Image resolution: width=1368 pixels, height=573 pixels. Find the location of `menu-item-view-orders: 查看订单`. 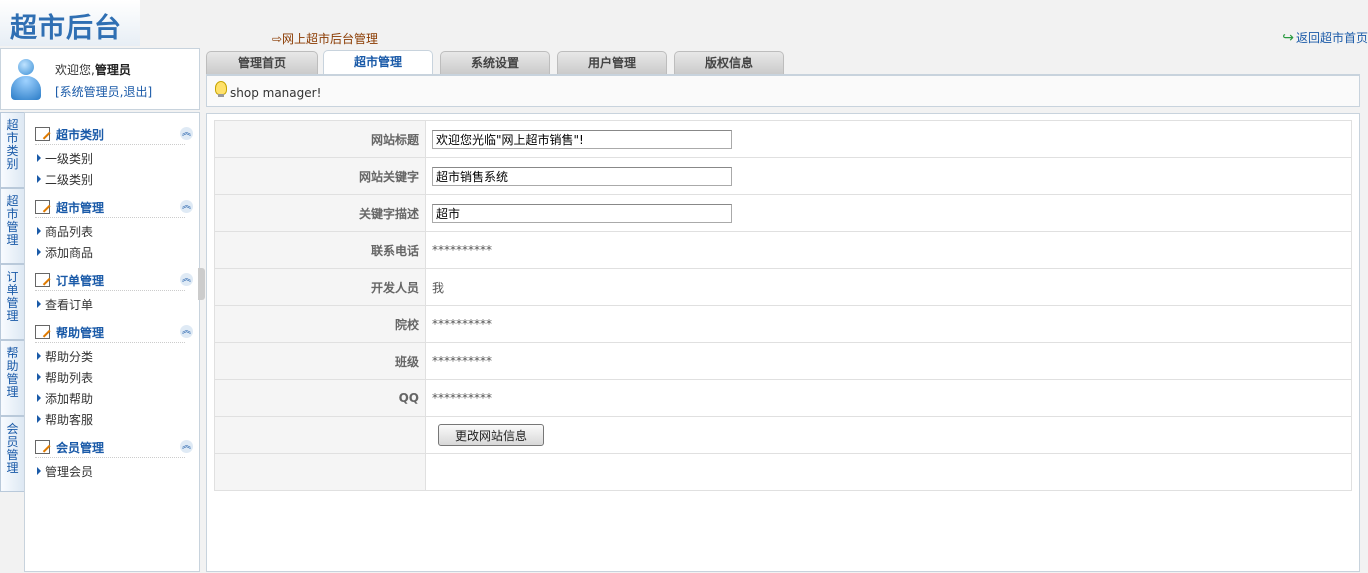

menu-item-view-orders: 查看订单 is located at coordinates (65, 304).